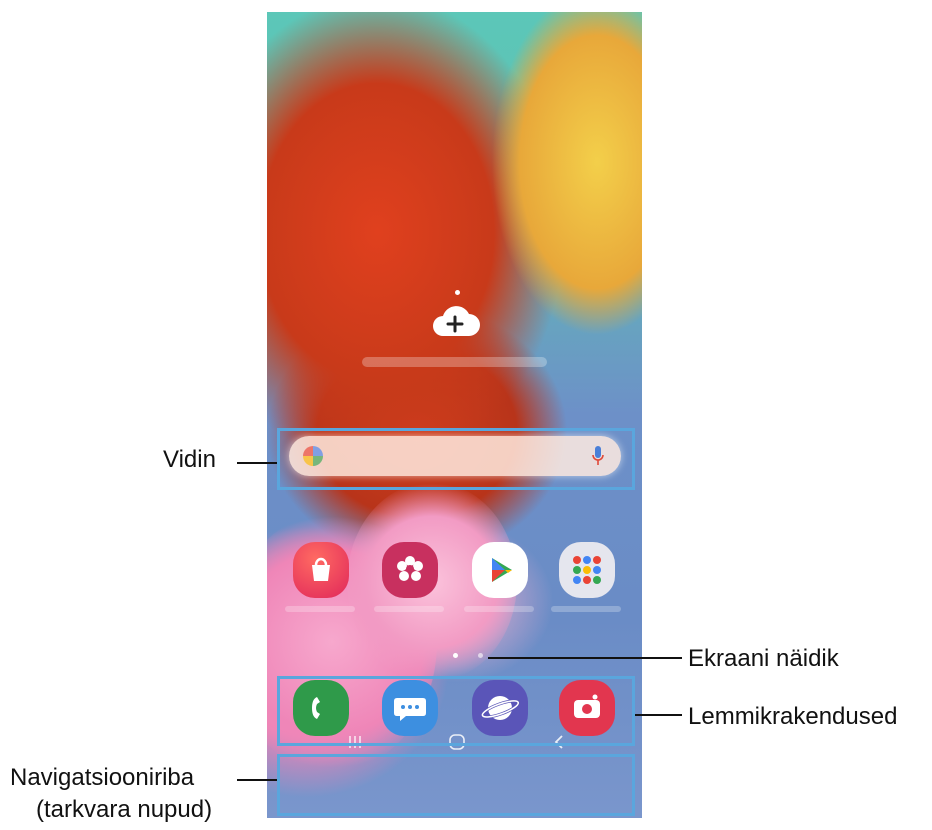  Describe the element at coordinates (456, 459) in the screenshot. I see `widget-highlight-box` at that location.